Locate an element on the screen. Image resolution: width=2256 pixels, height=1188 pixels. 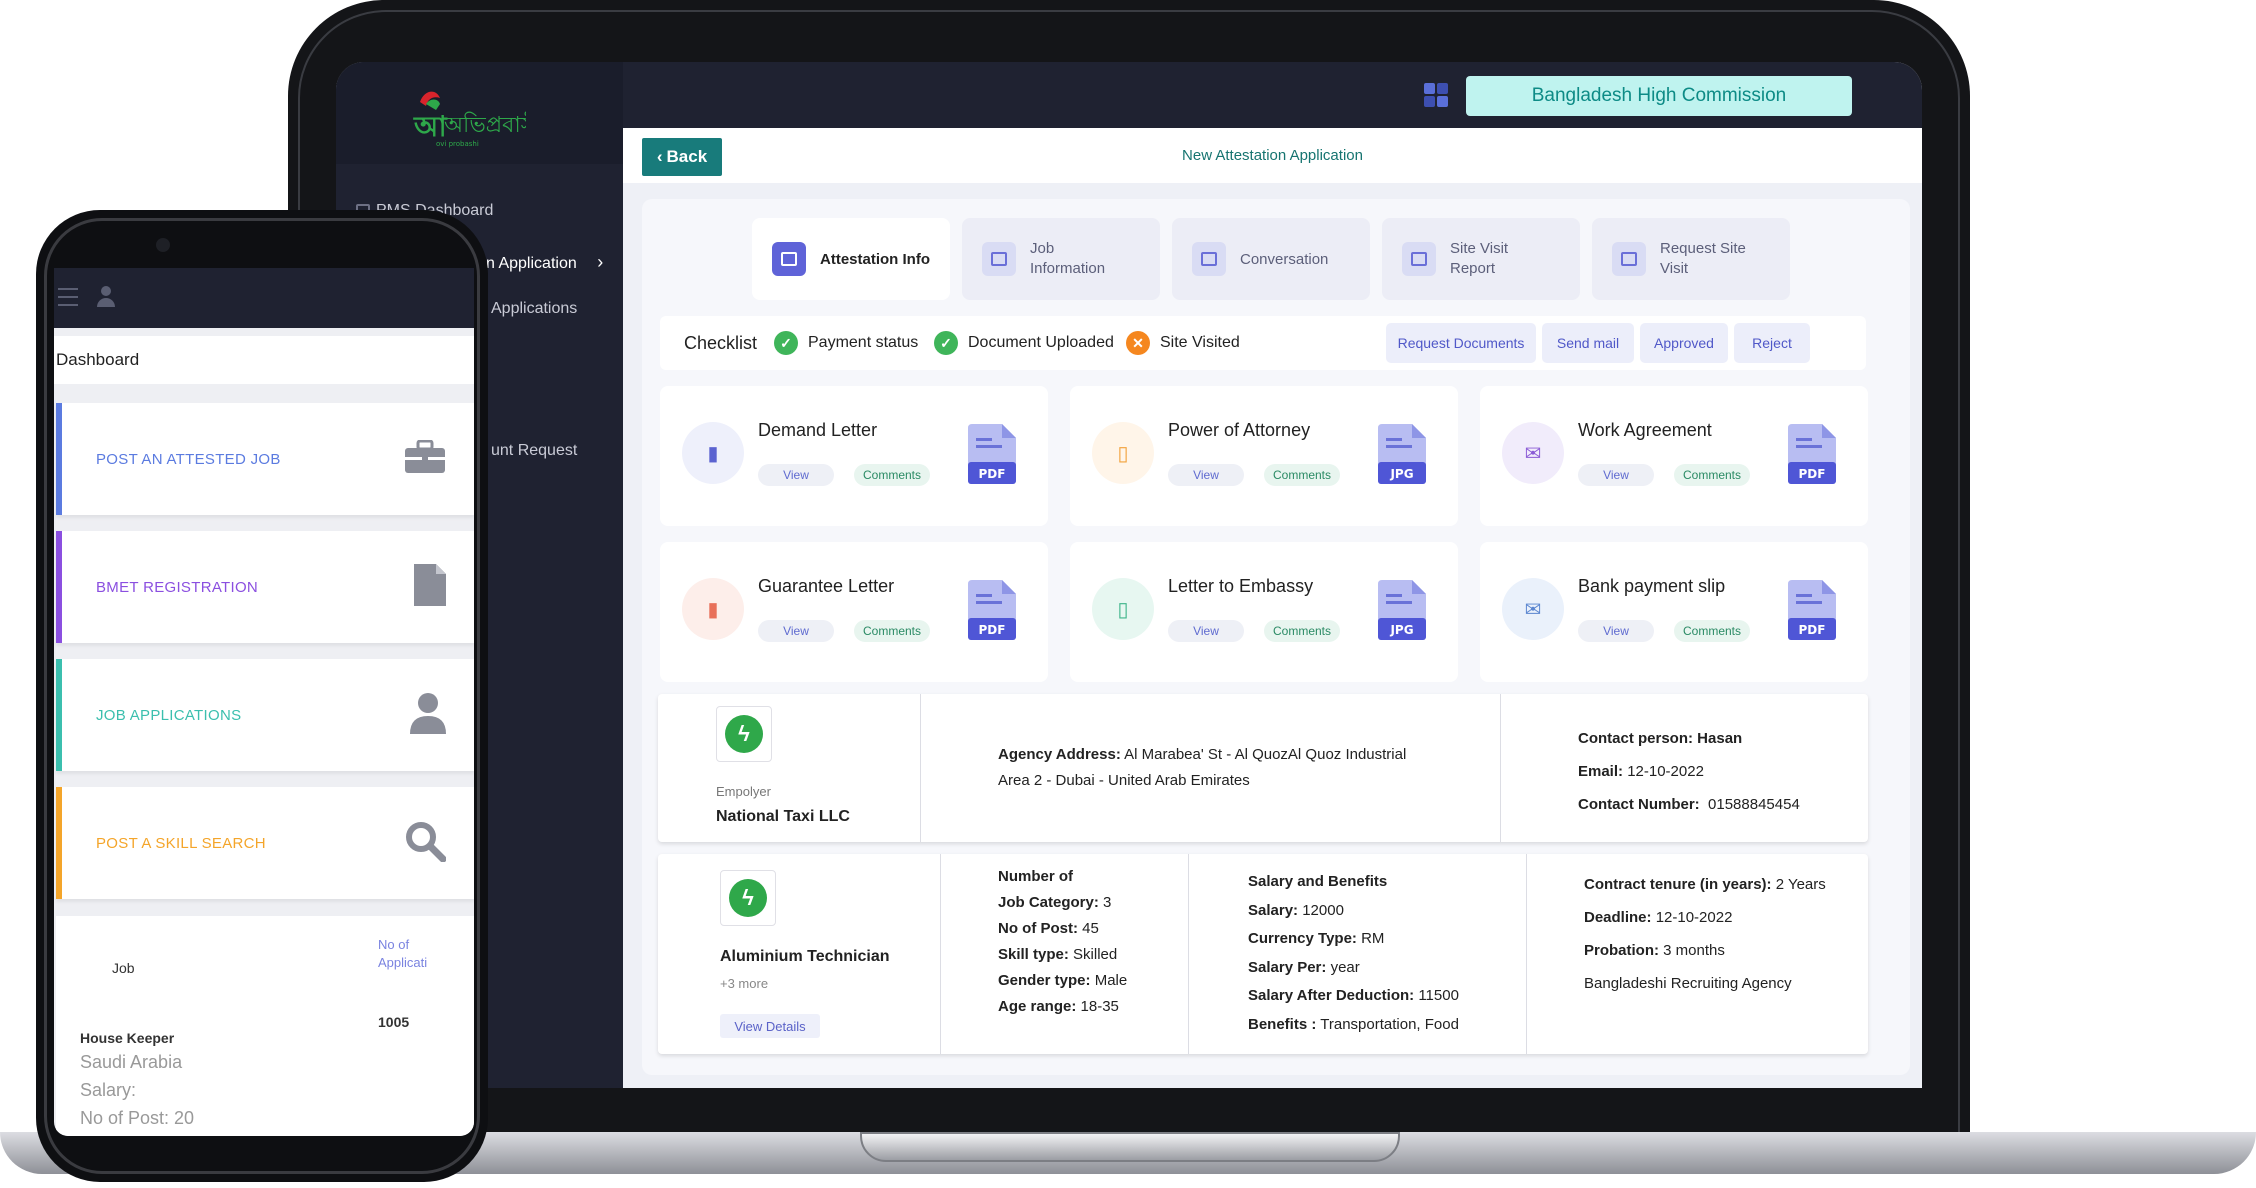
document-card: ▮ Guarantee Letter View Comments PDF is located at coordinates (854, 612).